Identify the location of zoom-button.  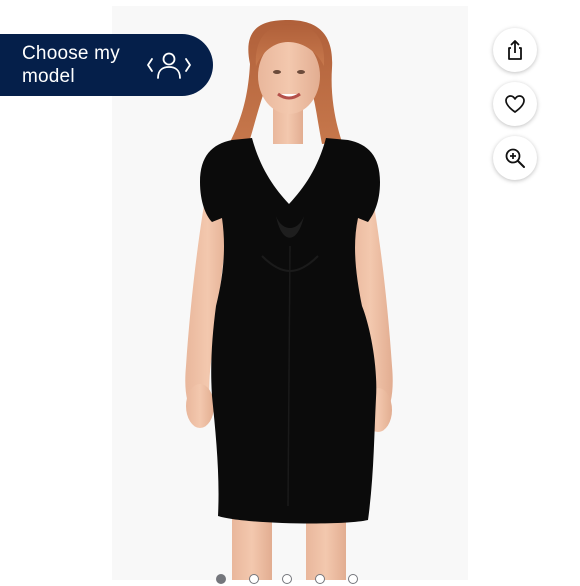
(515, 158).